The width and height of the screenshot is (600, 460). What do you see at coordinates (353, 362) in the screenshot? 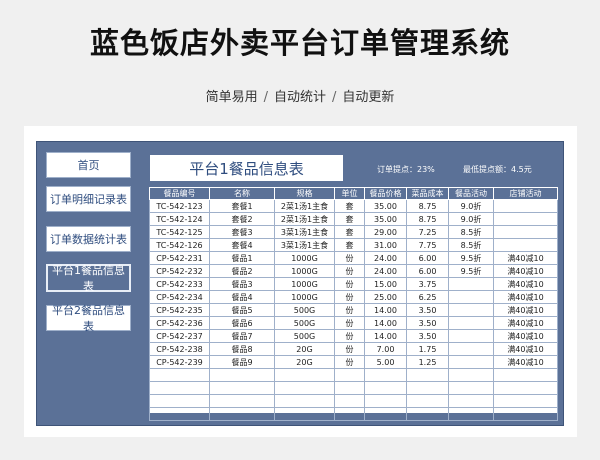
I see `table-row: CP-542-239 餐品9 20G 份 5.00 1.25 满40减10` at bounding box center [353, 362].